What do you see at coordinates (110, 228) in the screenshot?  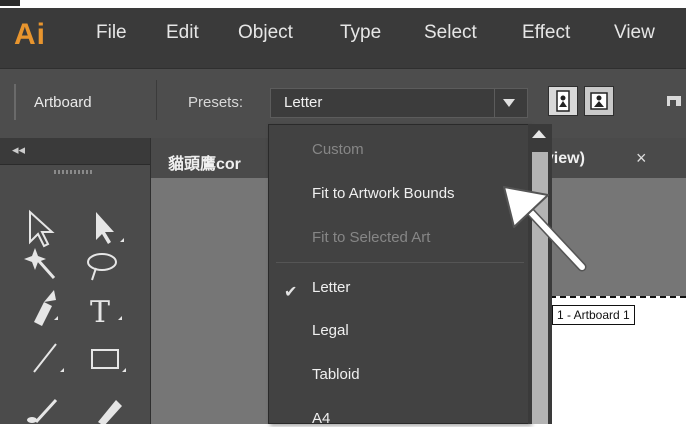 I see `direct-selection-tool-icon` at bounding box center [110, 228].